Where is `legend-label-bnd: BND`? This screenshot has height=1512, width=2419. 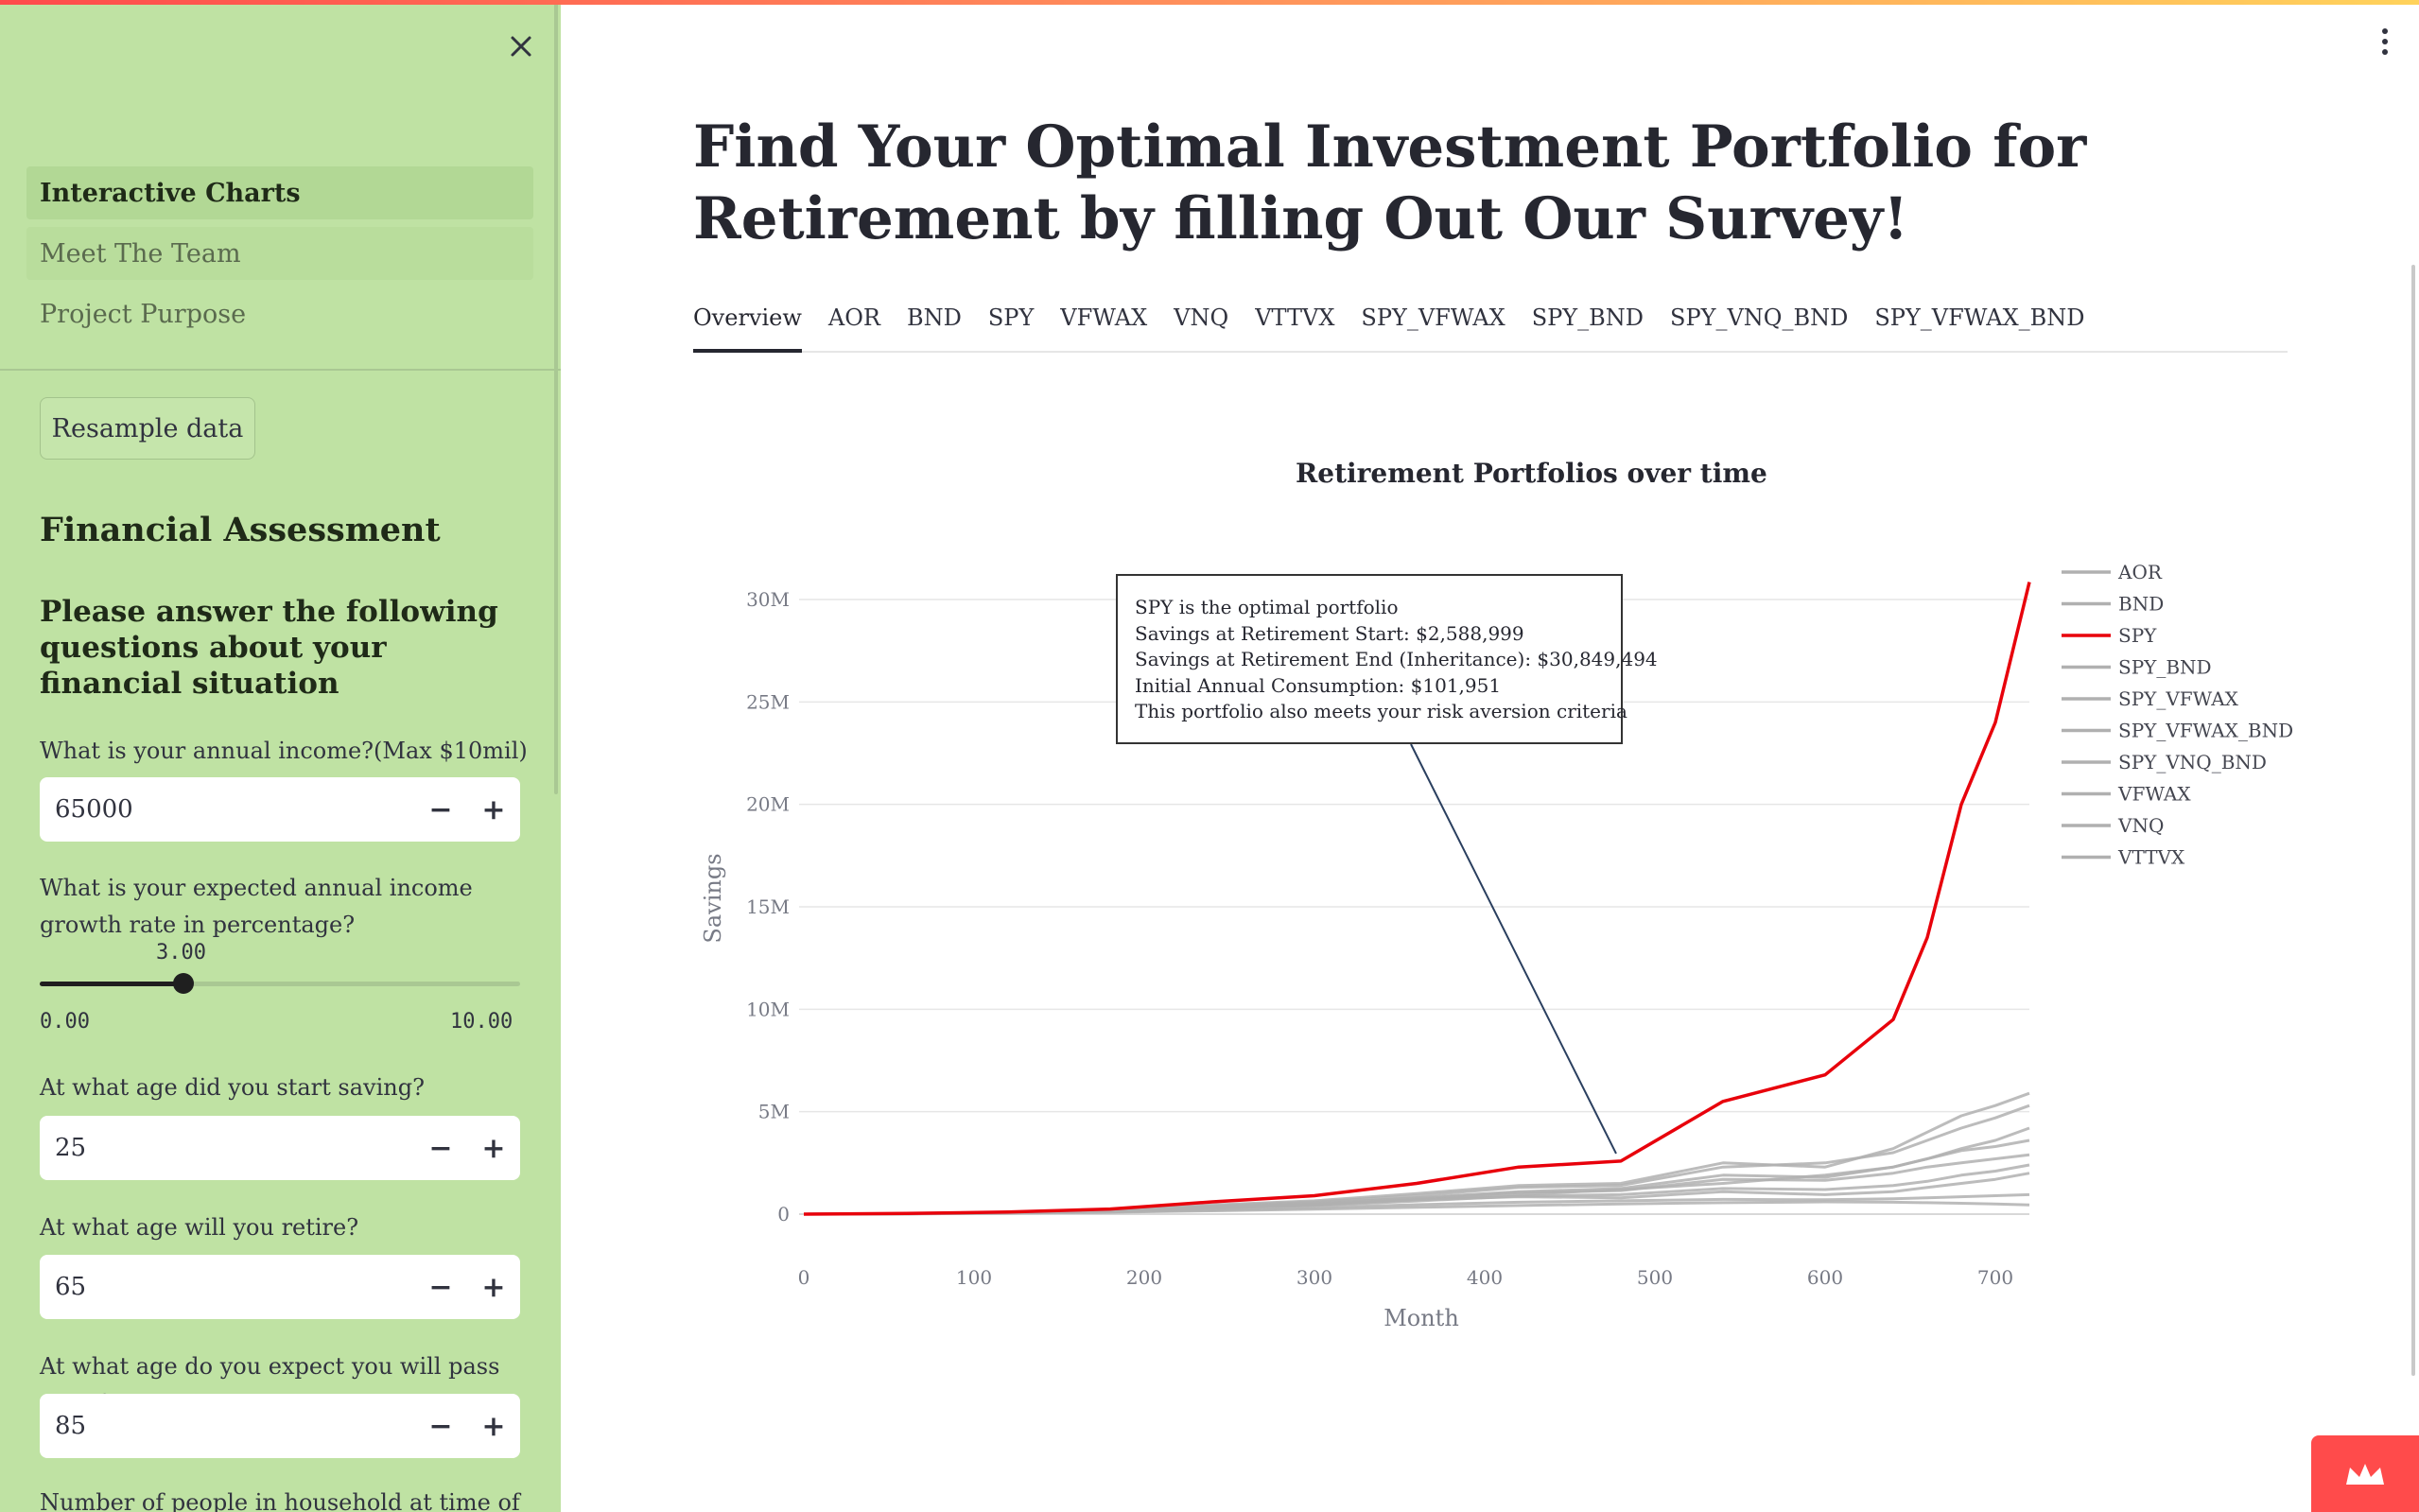
legend-label-bnd: BND is located at coordinates (2141, 604).